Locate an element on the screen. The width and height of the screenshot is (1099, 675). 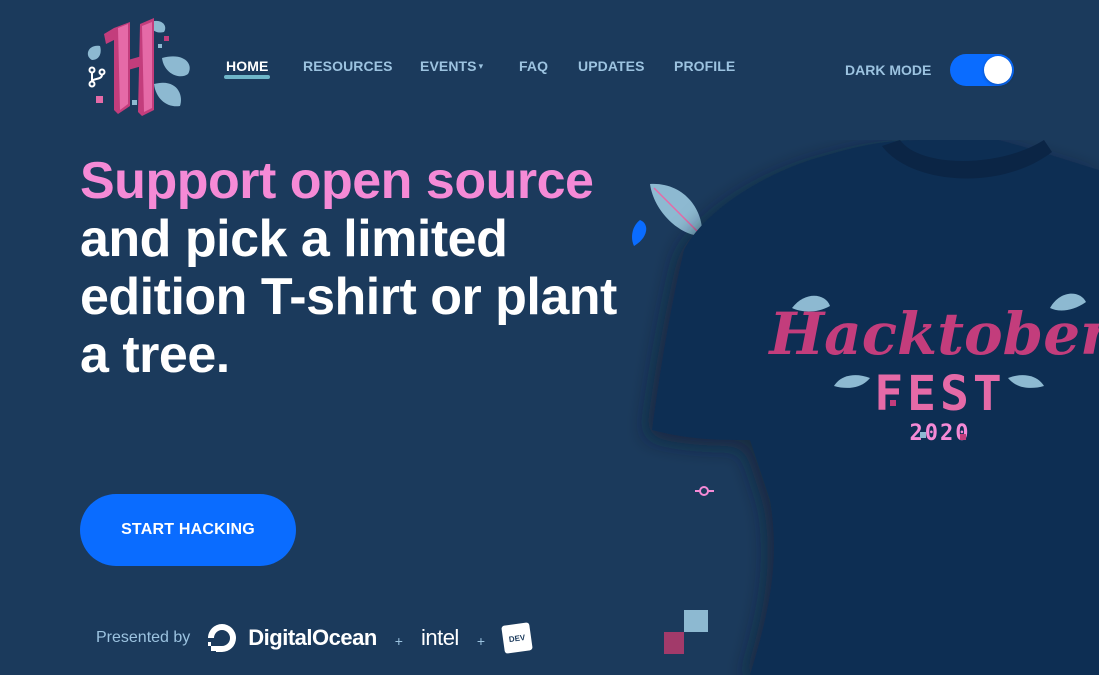
chevron-down-icon: ▾ is located at coordinates (481, 66).